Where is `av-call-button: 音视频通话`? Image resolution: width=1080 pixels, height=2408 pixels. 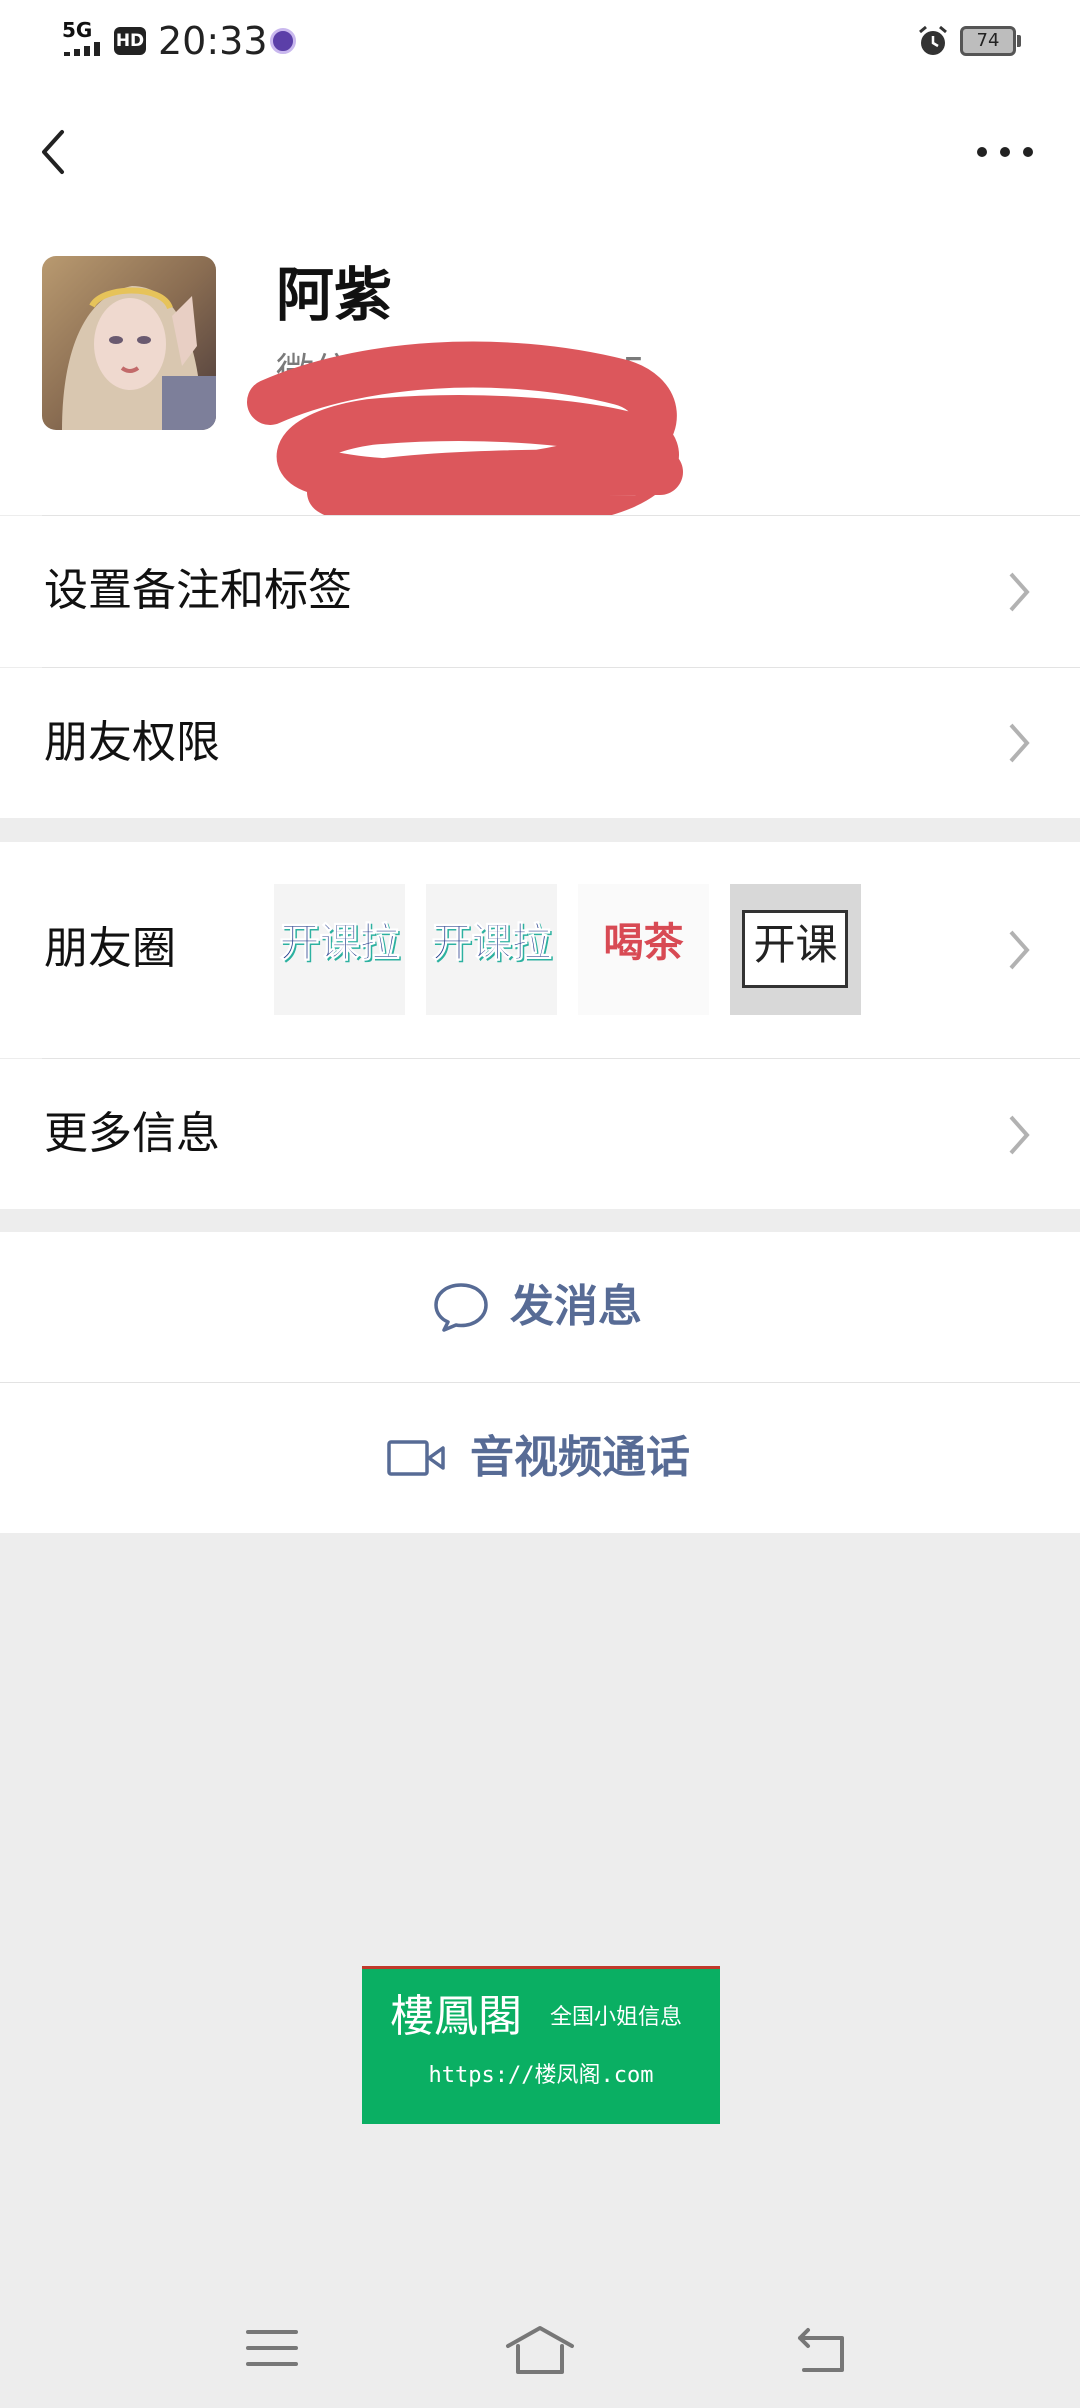
av-call-button: 音视频通话 is located at coordinates (540, 1458).